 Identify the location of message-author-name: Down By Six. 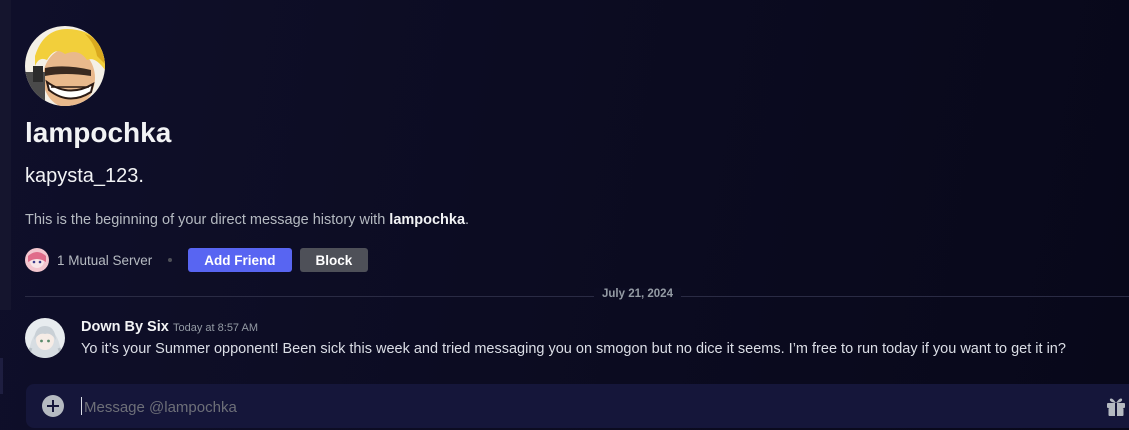
(125, 327).